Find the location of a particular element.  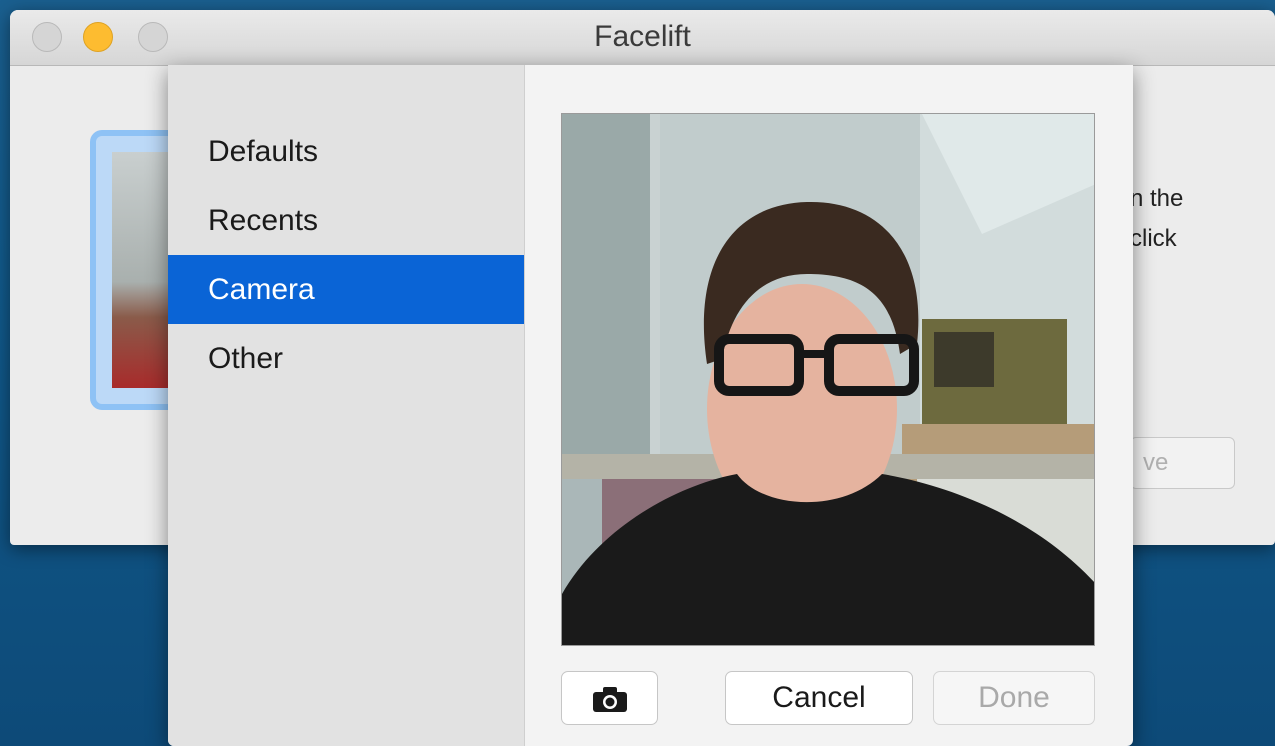

save-button: ve is located at coordinates (1182, 463).